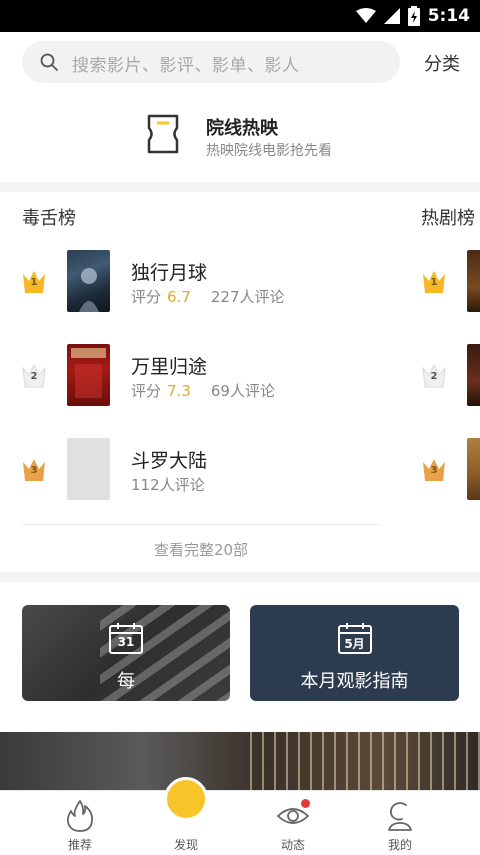 This screenshot has width=480, height=855. I want to click on battery-icon, so click(413, 16).